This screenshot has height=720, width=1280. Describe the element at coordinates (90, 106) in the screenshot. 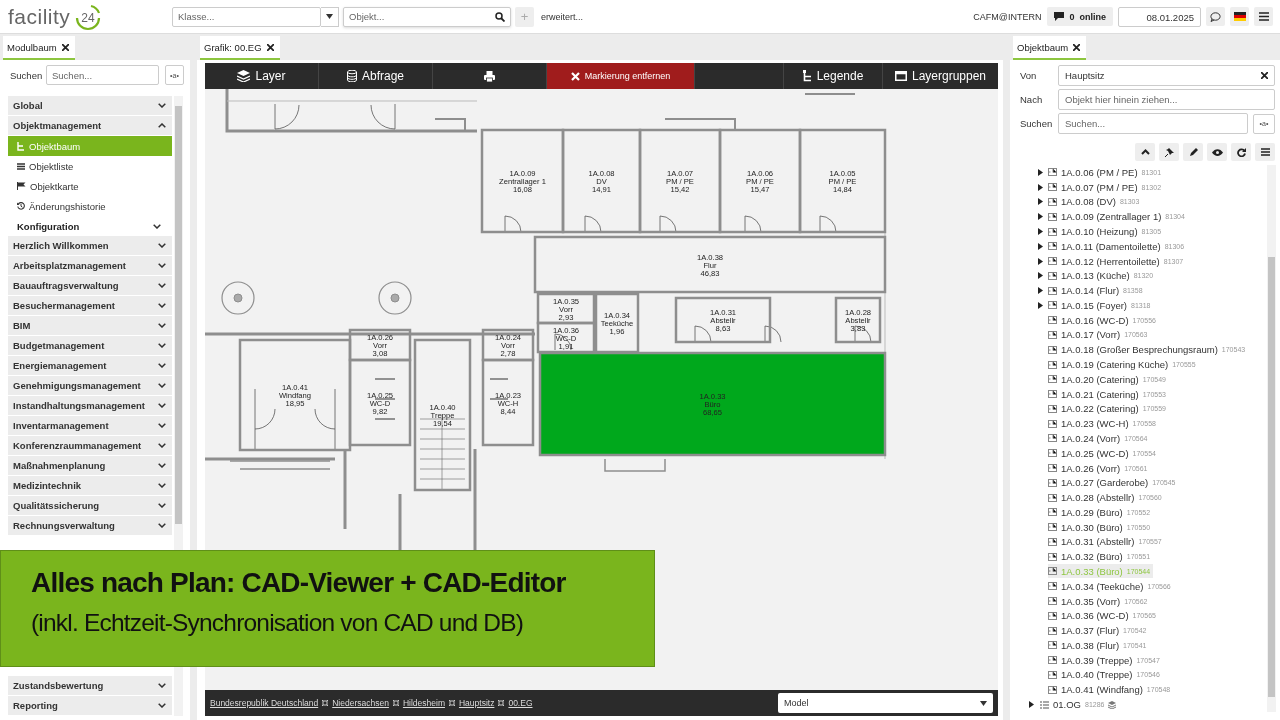

I see `module-group: Global` at that location.